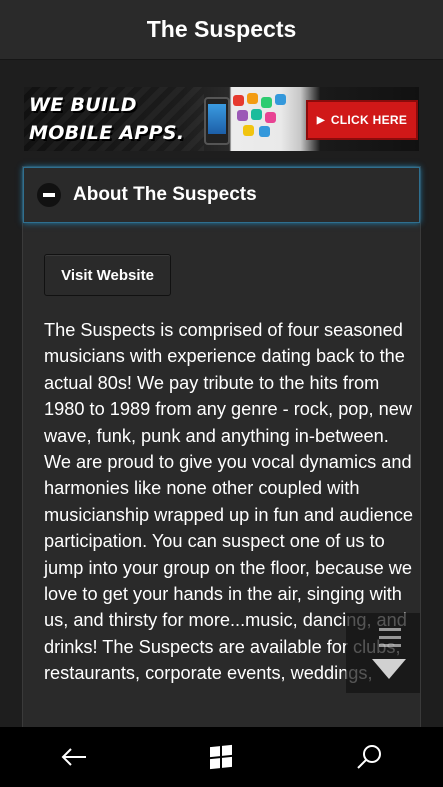 The width and height of the screenshot is (443, 787). I want to click on back-arrow-icon, so click(73, 757).